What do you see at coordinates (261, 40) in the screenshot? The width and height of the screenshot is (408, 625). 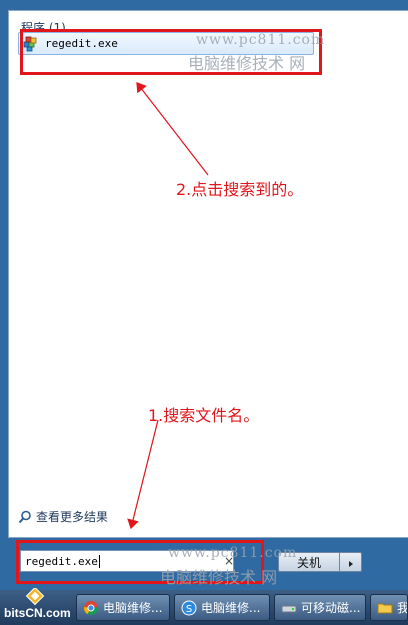 I see `watermark-url: www.pc811.com` at bounding box center [261, 40].